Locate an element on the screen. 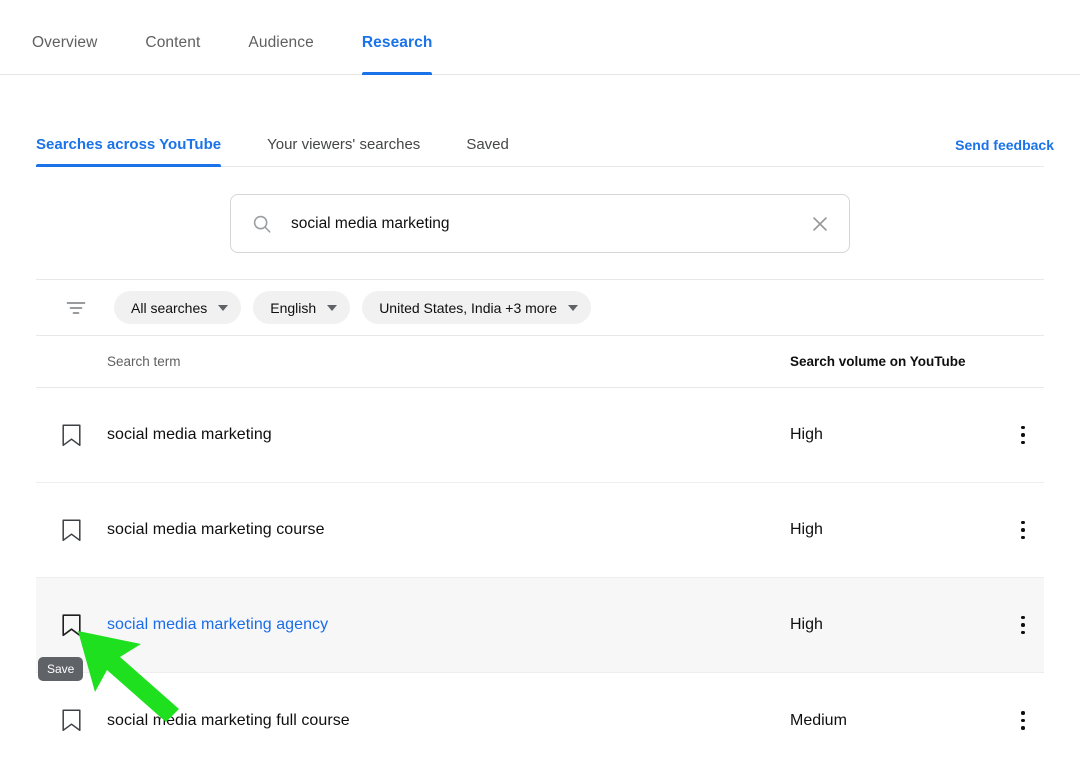 This screenshot has width=1080, height=763. subtab-saved: Saved is located at coordinates (487, 151).